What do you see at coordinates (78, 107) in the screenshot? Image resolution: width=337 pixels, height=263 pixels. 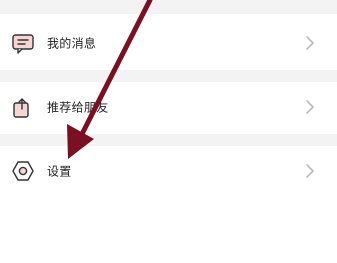 I see `menu-item-label: 推荐给朋友` at bounding box center [78, 107].